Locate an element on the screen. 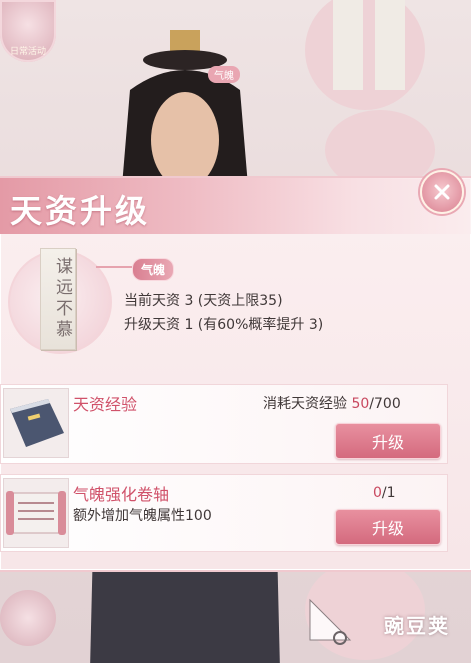  talent-medallion: 谋远不慕 is located at coordinates (60, 298).